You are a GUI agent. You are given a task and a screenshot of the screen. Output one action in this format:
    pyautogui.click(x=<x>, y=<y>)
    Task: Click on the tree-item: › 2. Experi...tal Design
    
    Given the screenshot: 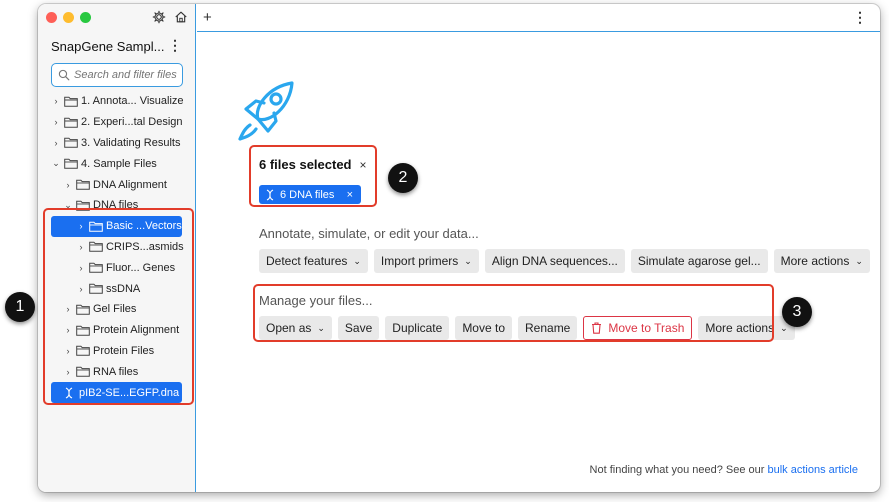 What is the action you would take?
    pyautogui.click(x=116, y=122)
    